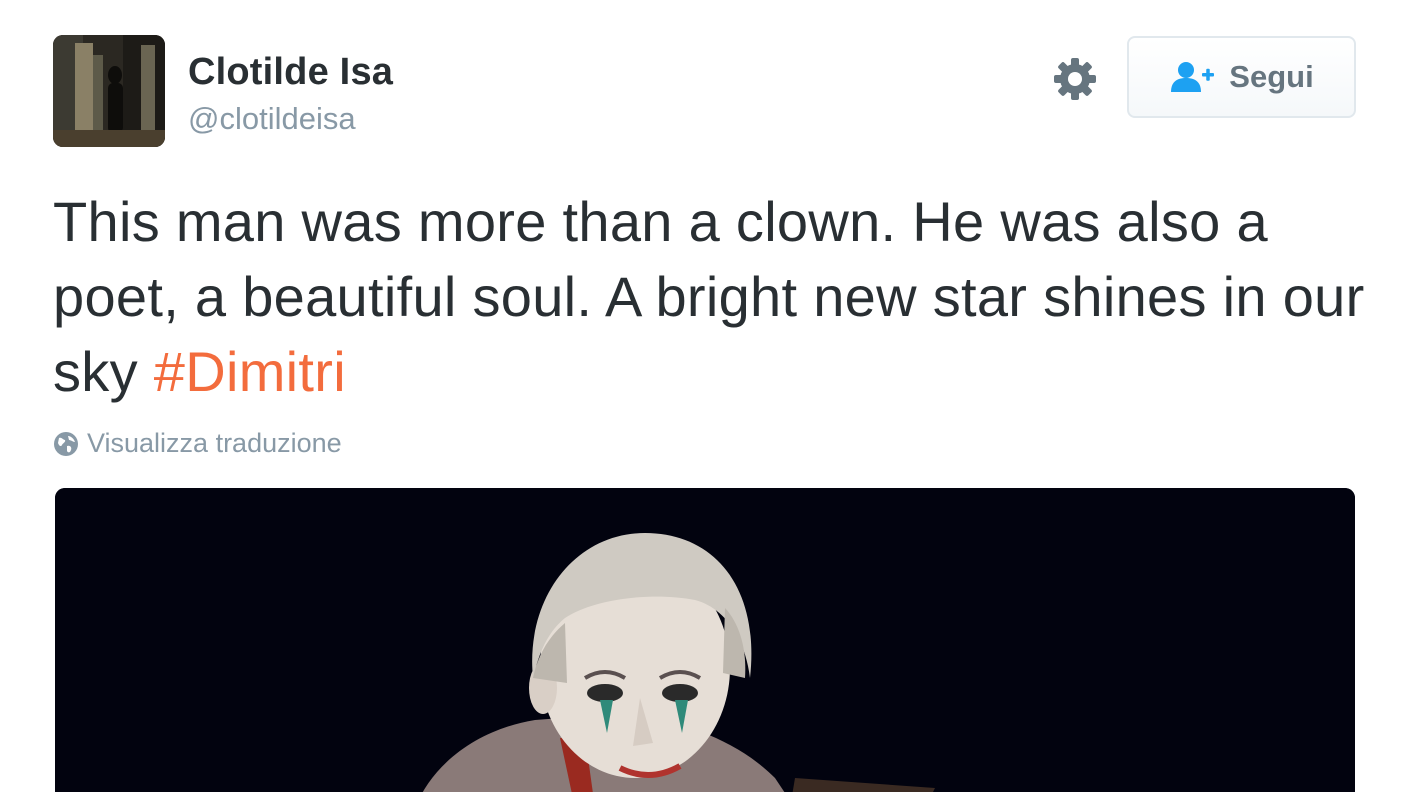 Image resolution: width=1408 pixels, height=792 pixels. Describe the element at coordinates (250, 371) in the screenshot. I see `hashtag-link: #Dimitri` at that location.